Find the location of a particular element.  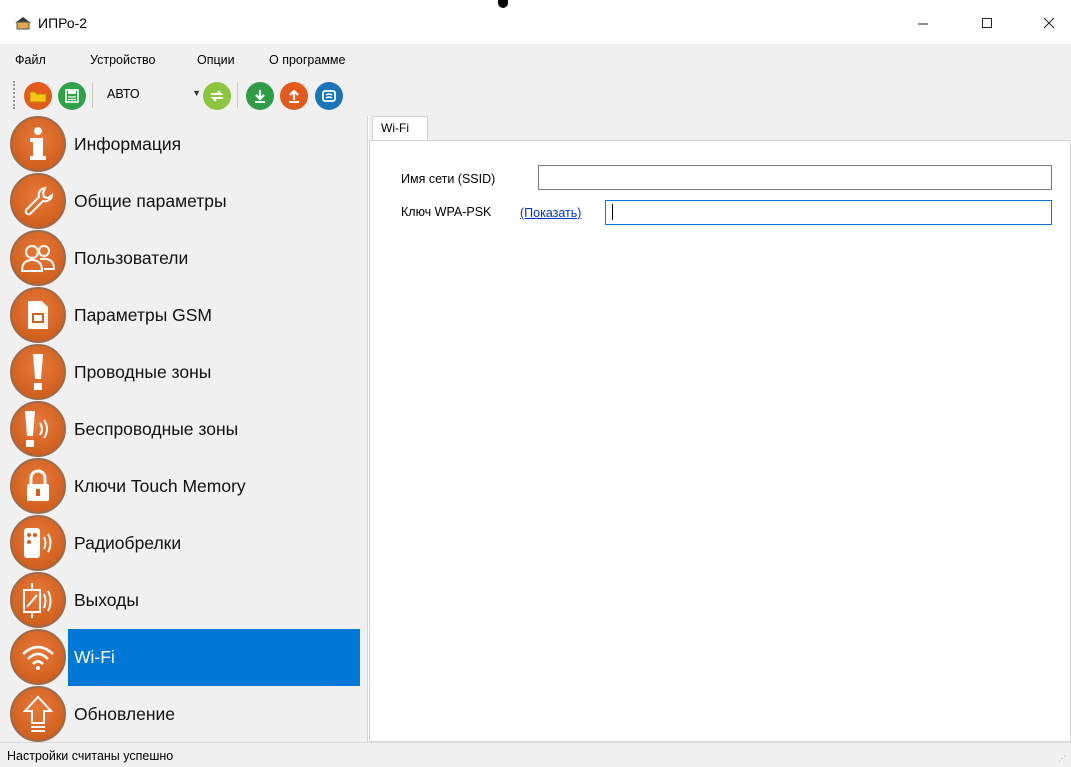

maximize-button is located at coordinates (987, 23).